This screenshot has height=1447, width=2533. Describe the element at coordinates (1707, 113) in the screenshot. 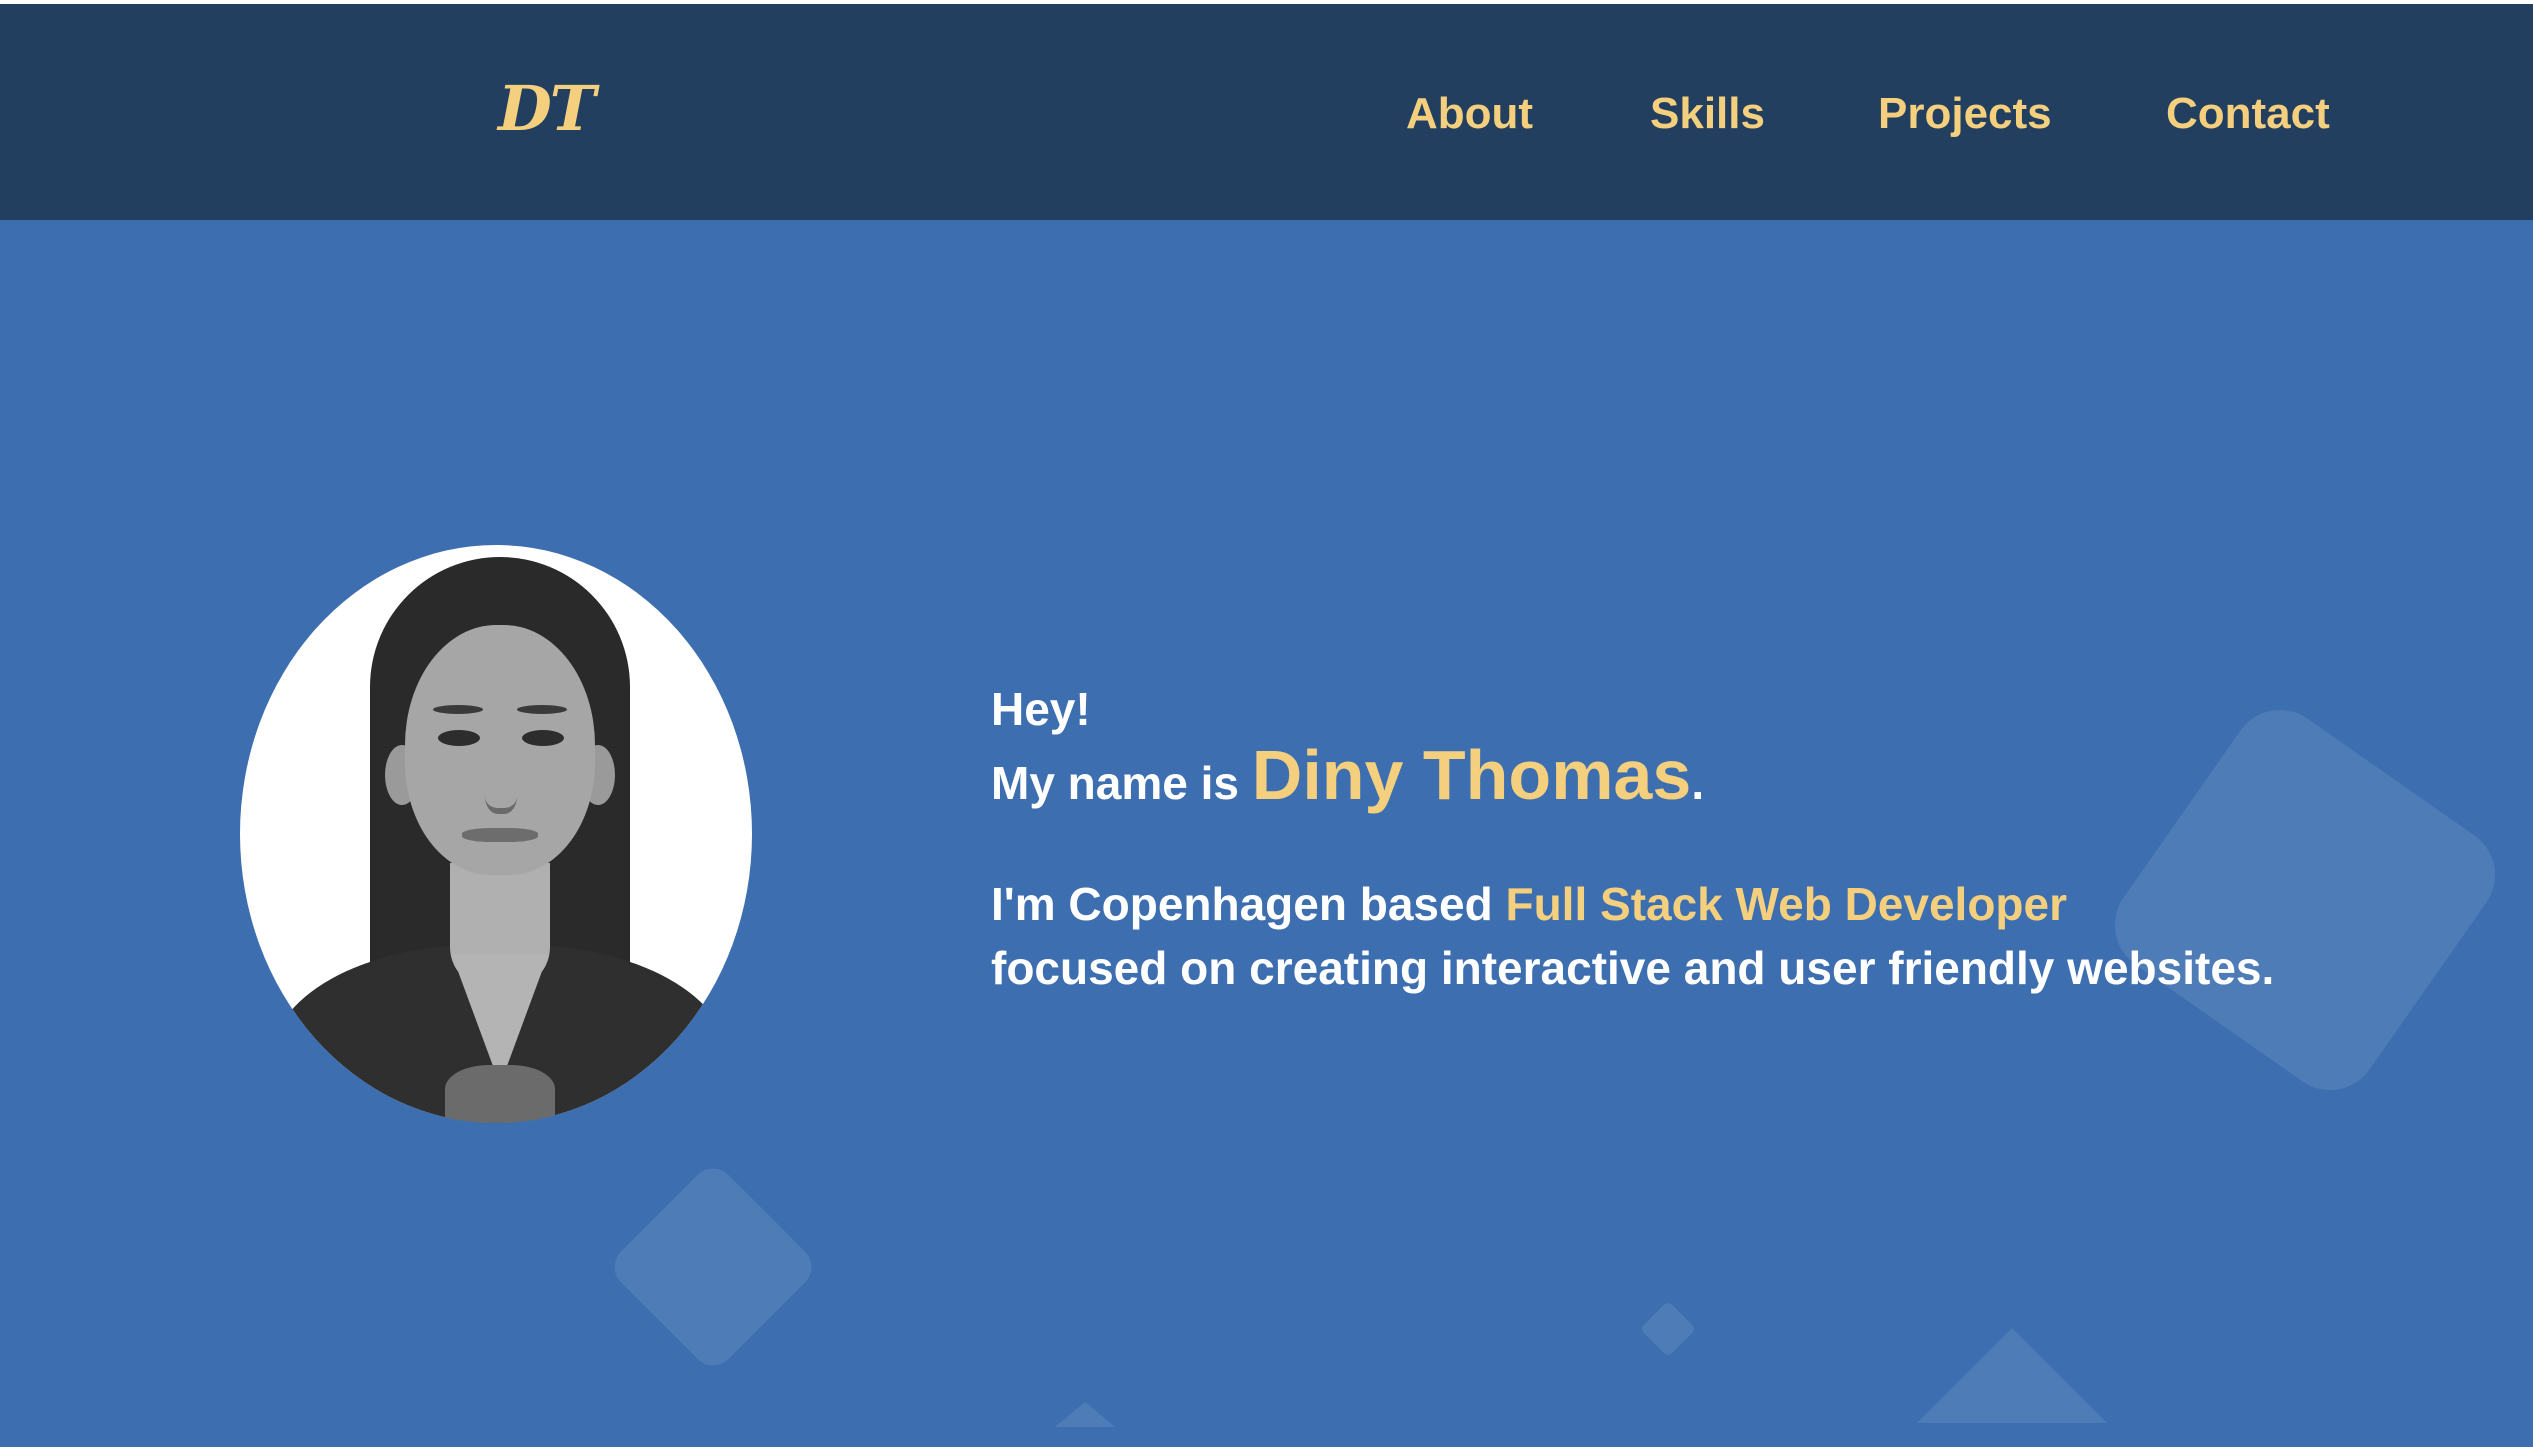

I see `nav-skills: Skills` at that location.